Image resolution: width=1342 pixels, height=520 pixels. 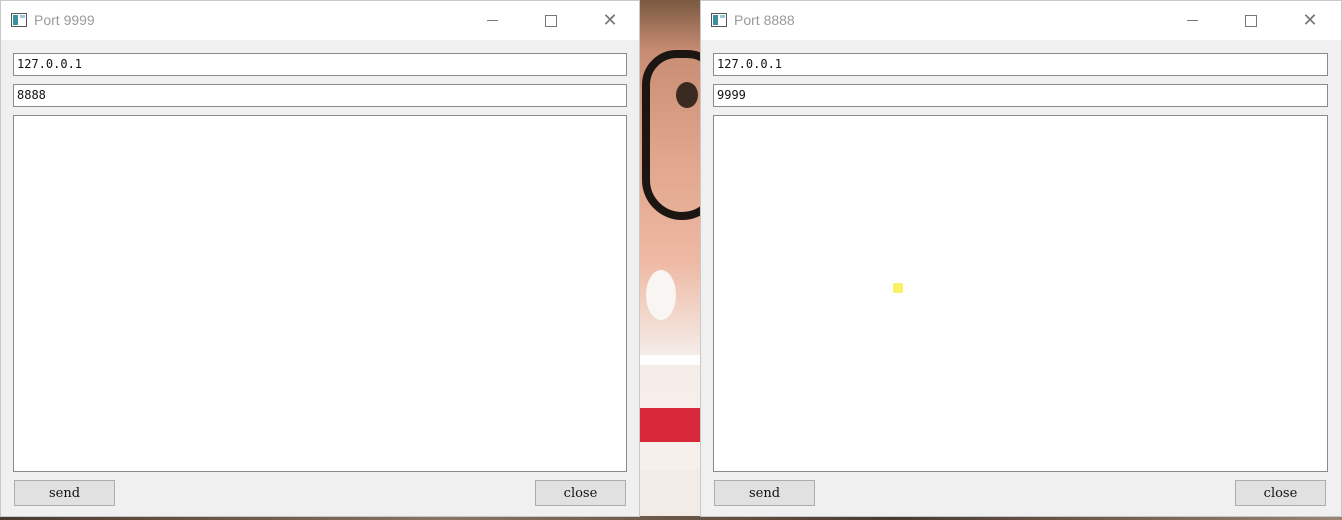 What do you see at coordinates (1020, 95) in the screenshot?
I see `port-field: 9999` at bounding box center [1020, 95].